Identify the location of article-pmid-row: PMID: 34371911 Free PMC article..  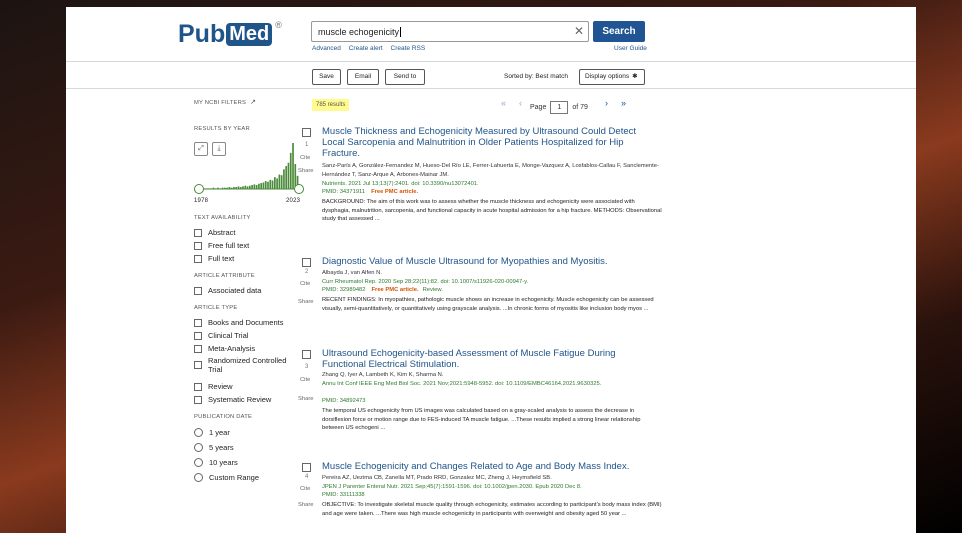
(370, 192).